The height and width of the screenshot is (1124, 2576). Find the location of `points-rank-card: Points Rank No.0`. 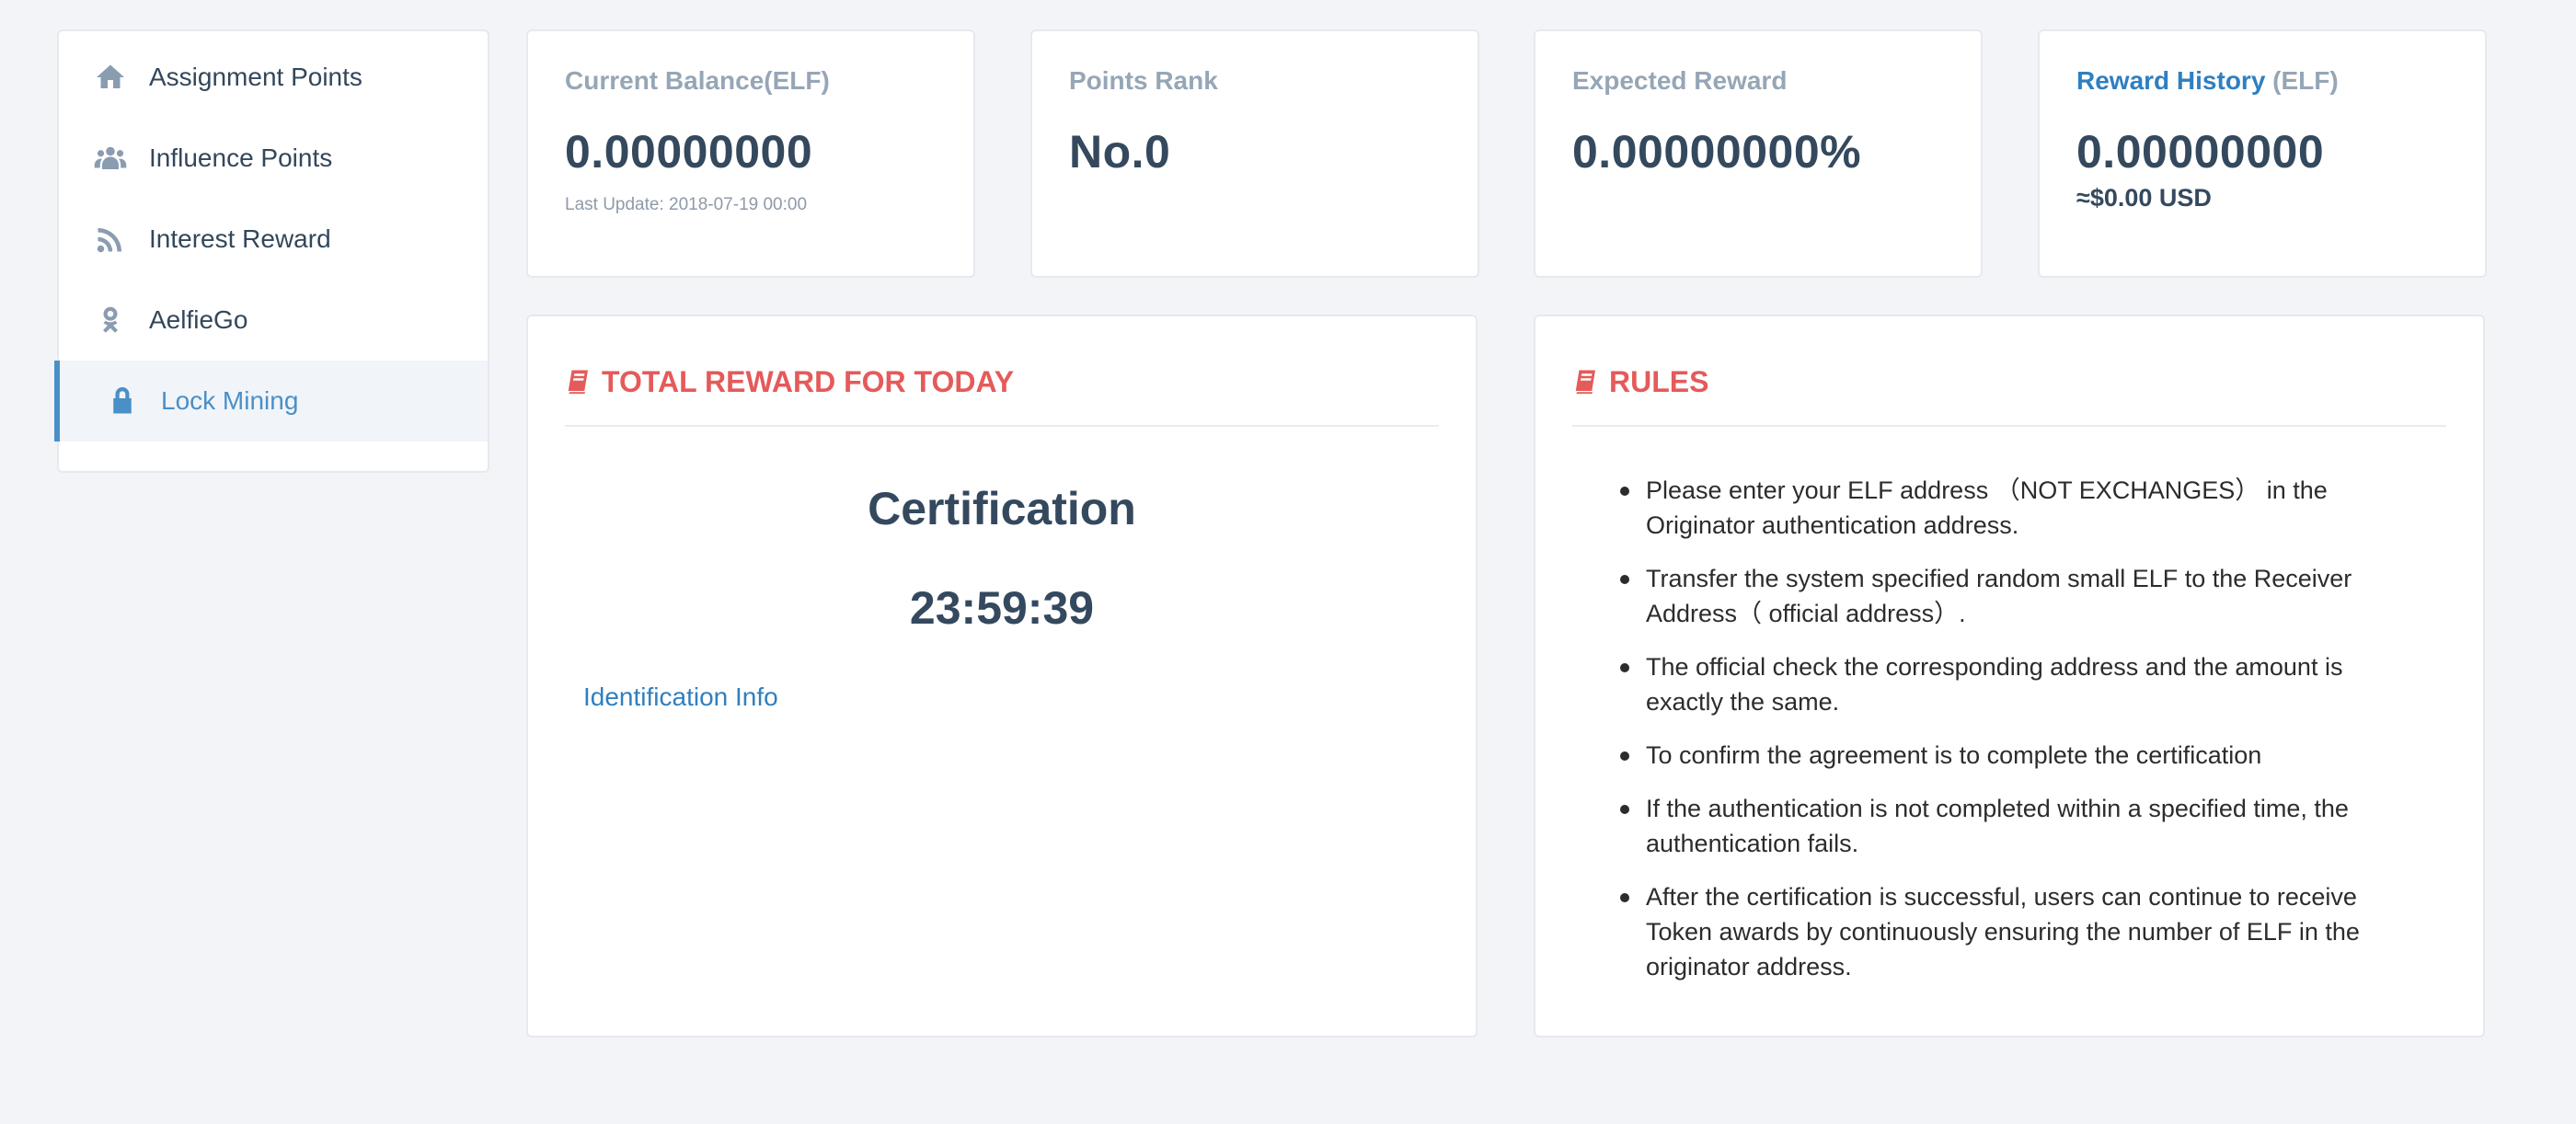

points-rank-card: Points Rank No.0 is located at coordinates (1254, 153).